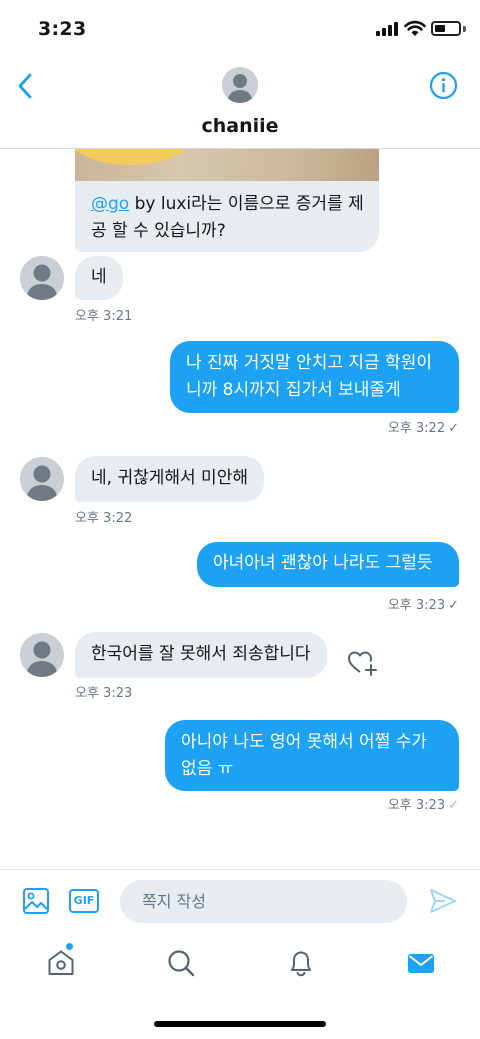 This screenshot has width=480, height=1039. Describe the element at coordinates (169, 479) in the screenshot. I see `message-bubble-received: 네, 귀찮게해서 미안해` at that location.